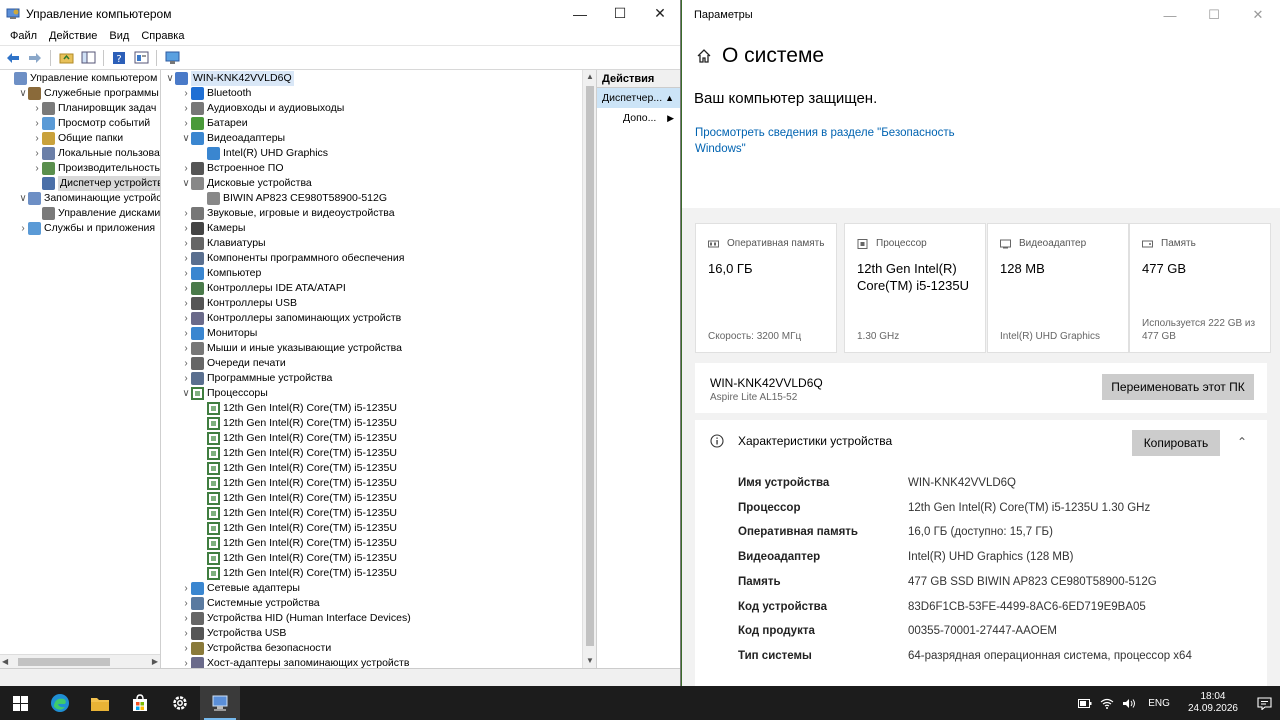  I want to click on tree-item: › Общие папки, so click(80, 138).